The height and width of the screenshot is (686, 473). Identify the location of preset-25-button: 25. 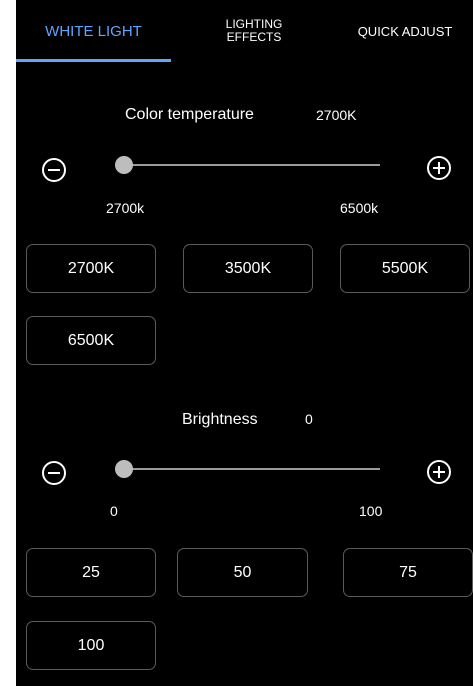
(91, 572).